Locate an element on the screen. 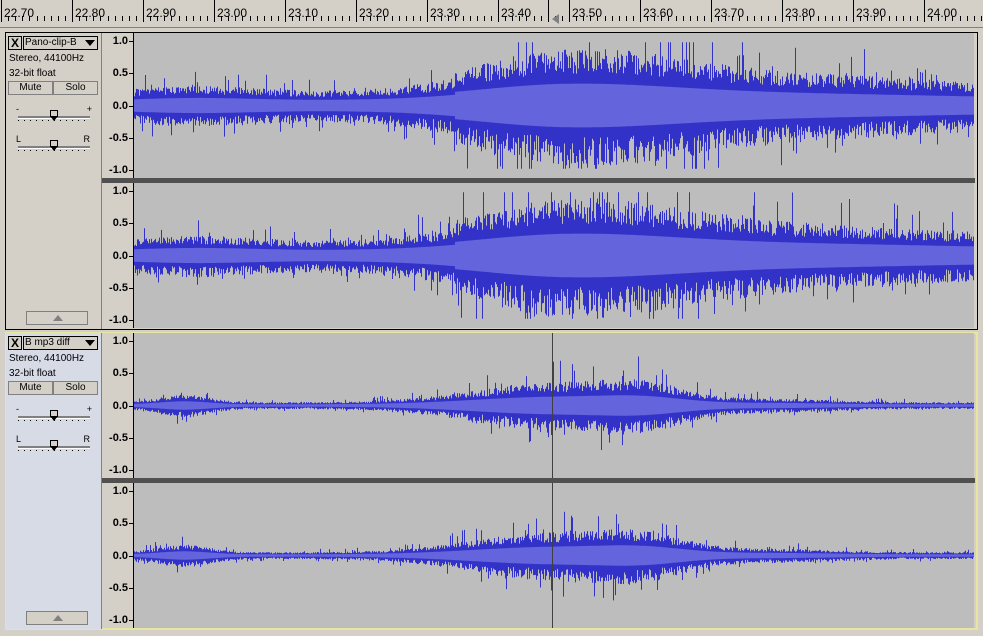 The image size is (983, 636). track-title-bar: X B mp3 diff is located at coordinates (53, 343).